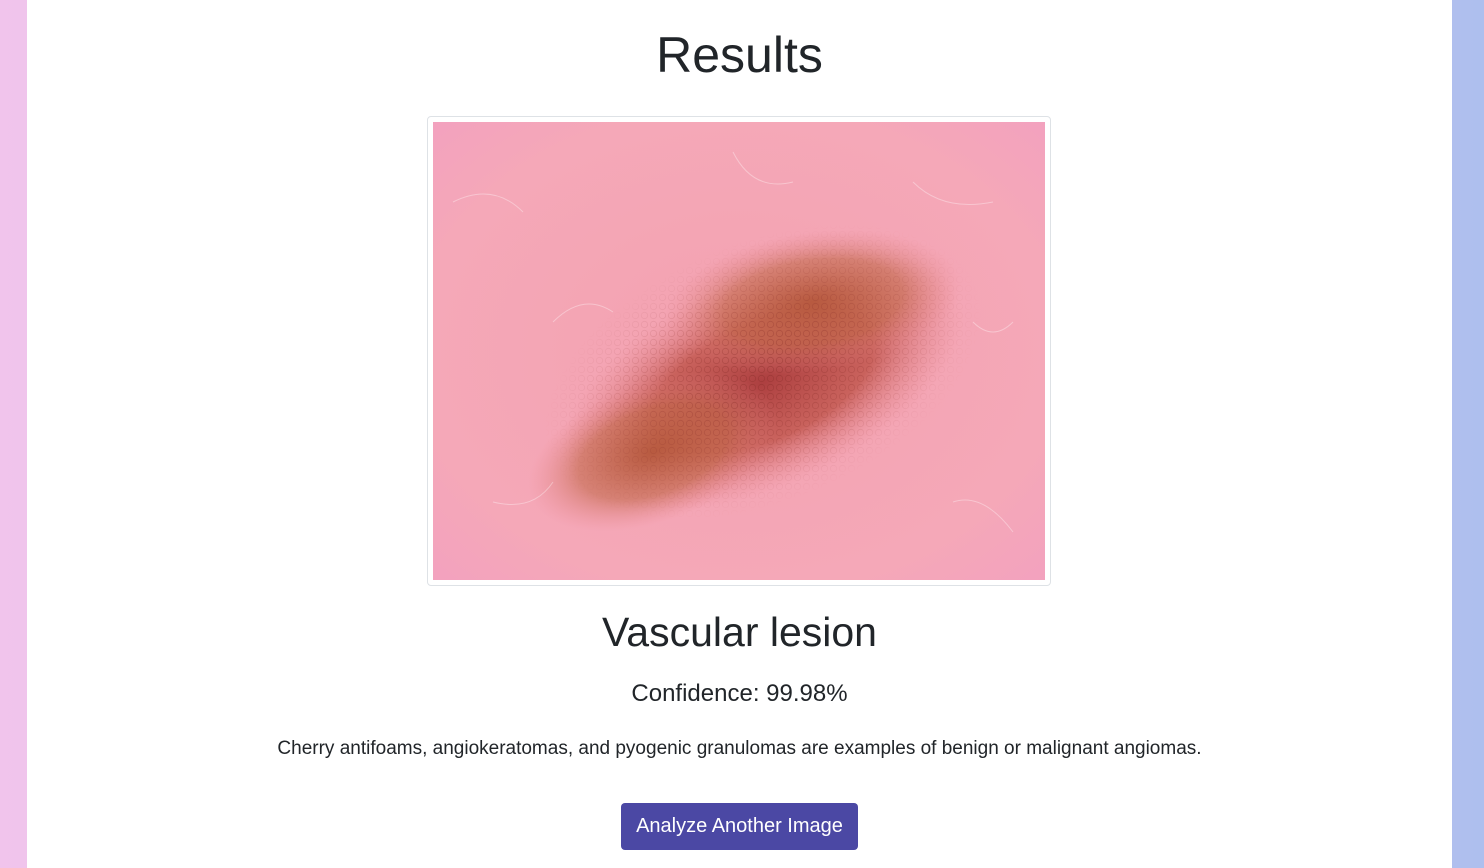 This screenshot has height=868, width=1484. Describe the element at coordinates (739, 55) in the screenshot. I see `page-title: Results` at that location.